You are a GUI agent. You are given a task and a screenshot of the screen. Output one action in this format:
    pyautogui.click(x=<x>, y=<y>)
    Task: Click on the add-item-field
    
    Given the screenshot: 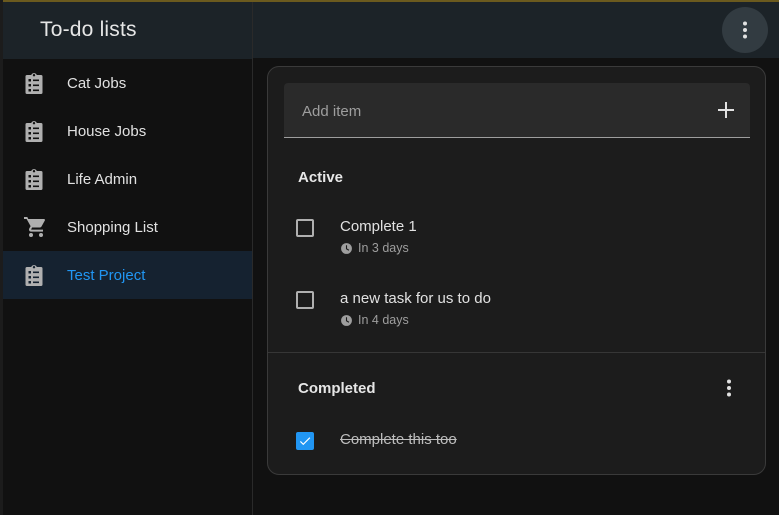 What is the action you would take?
    pyautogui.click(x=517, y=111)
    